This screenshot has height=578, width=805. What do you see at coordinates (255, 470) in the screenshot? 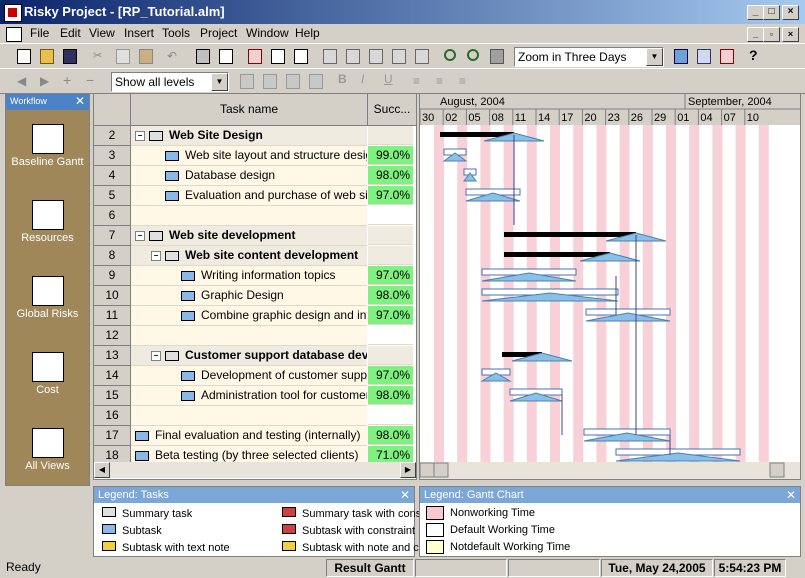
I see `grid-horizontal-scrollbar: ◀ ▶` at bounding box center [255, 470].